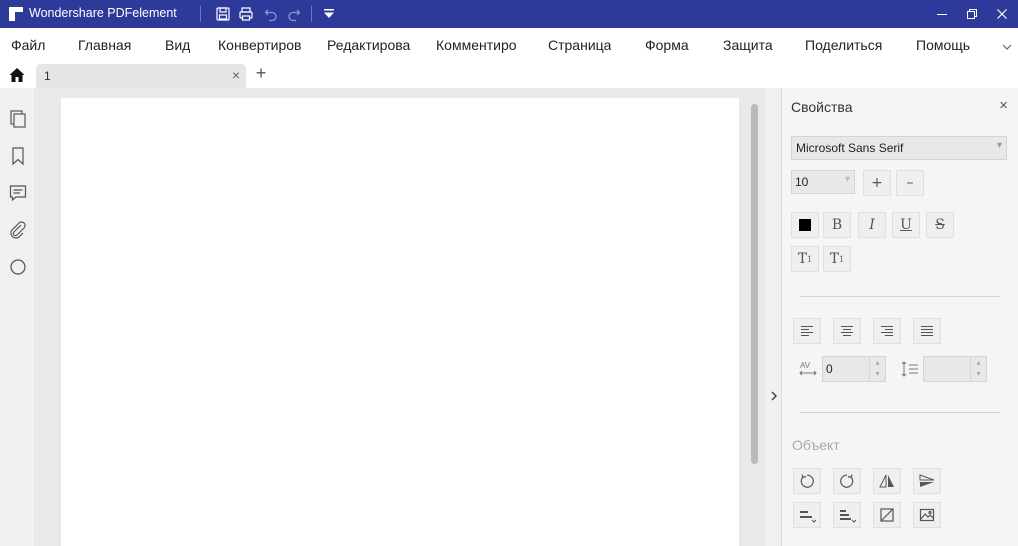  Describe the element at coordinates (807, 515) in the screenshot. I see `align-objects-button` at that location.